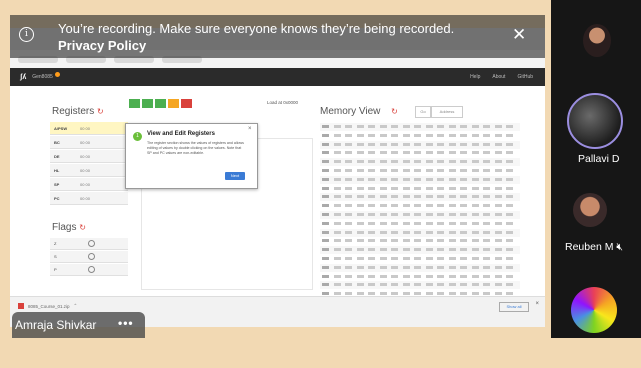 The width and height of the screenshot is (641, 368). Describe the element at coordinates (134, 103) in the screenshot. I see `assemble-button` at that location.